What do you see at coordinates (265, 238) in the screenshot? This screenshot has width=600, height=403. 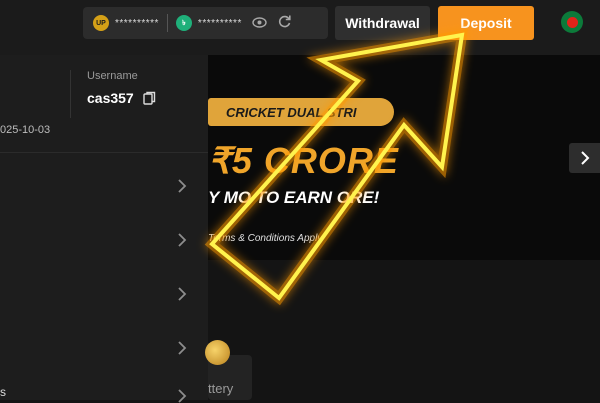 I see `banner-terms: Terms & Conditions Apply` at bounding box center [265, 238].